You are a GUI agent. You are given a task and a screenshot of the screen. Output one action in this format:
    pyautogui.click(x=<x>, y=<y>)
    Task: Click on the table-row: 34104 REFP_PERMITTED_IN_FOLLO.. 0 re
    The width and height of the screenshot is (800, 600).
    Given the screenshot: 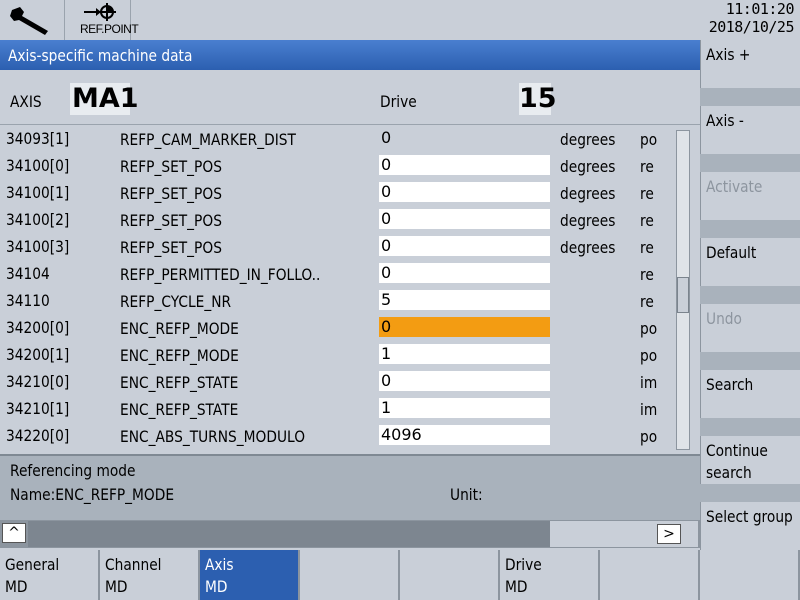 What is the action you would take?
    pyautogui.click(x=336, y=273)
    